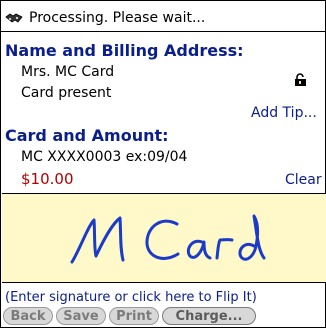 The height and width of the screenshot is (328, 326). What do you see at coordinates (163, 31) in the screenshot?
I see `status-divider` at bounding box center [163, 31].